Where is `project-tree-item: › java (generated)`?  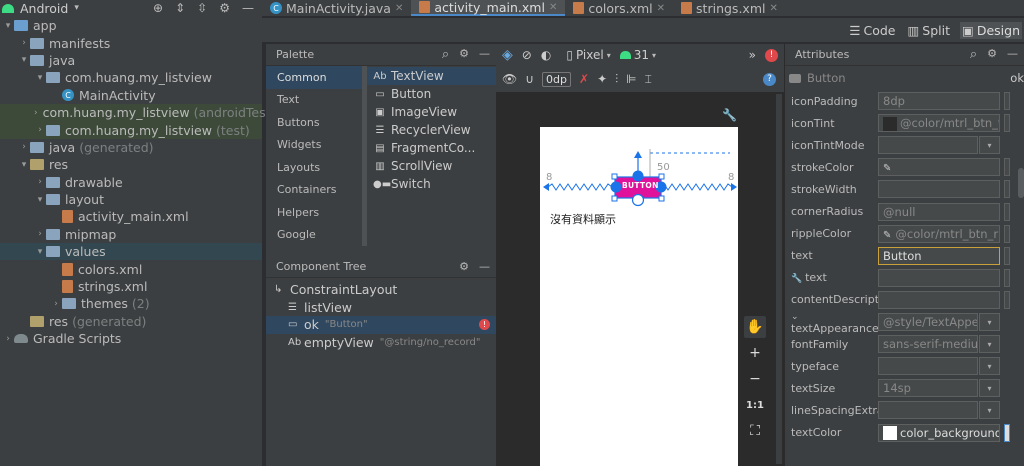
project-tree-item: › java (generated) is located at coordinates (131, 147).